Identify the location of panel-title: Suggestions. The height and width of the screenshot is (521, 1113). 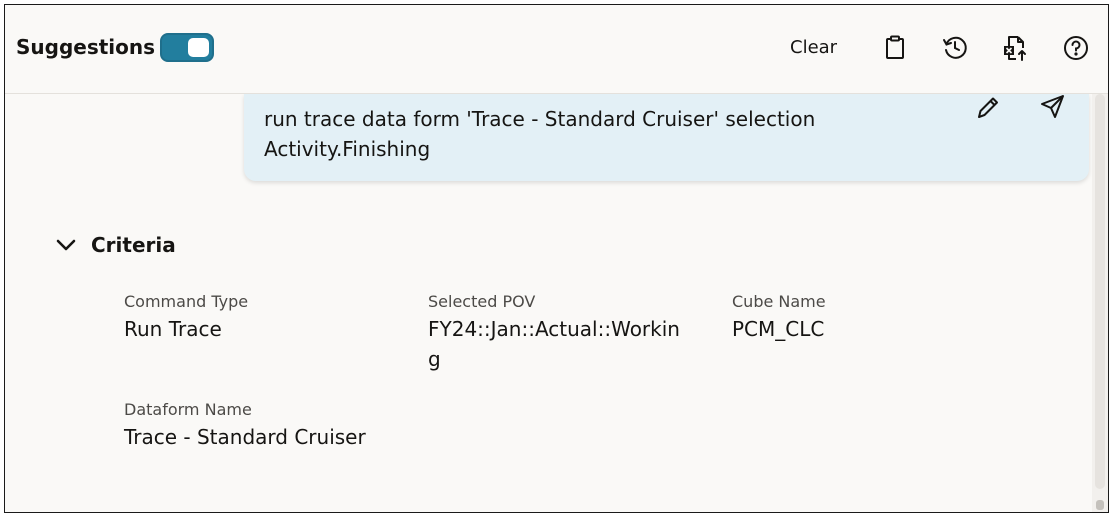
(86, 47).